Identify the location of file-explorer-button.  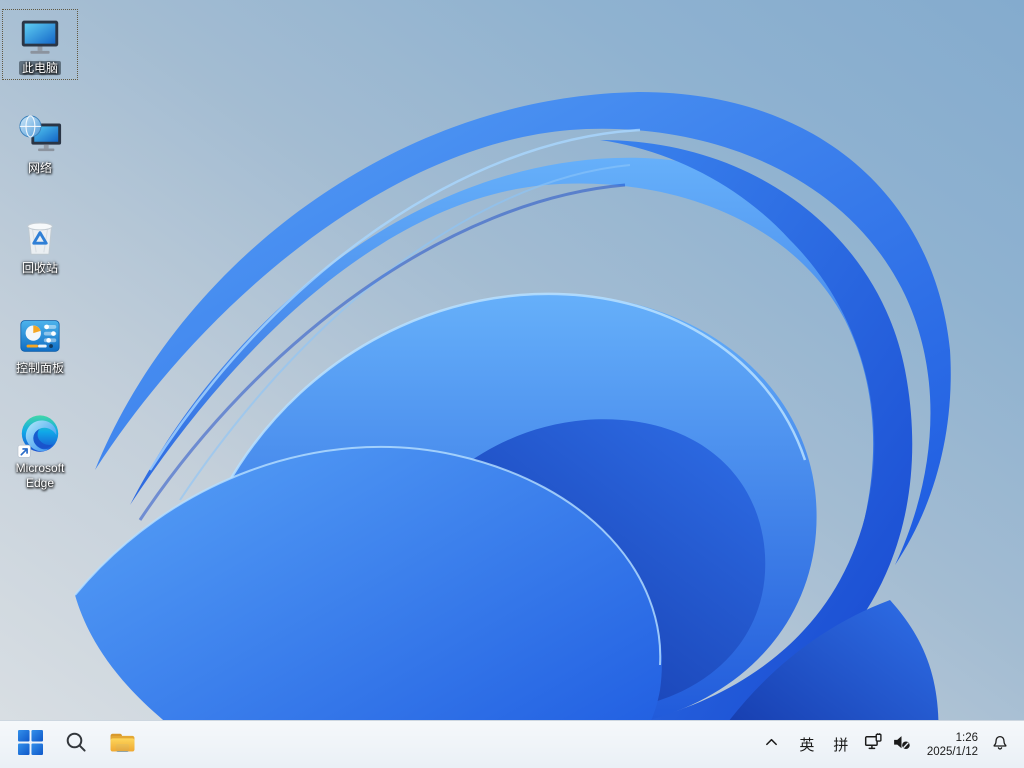
(122, 745).